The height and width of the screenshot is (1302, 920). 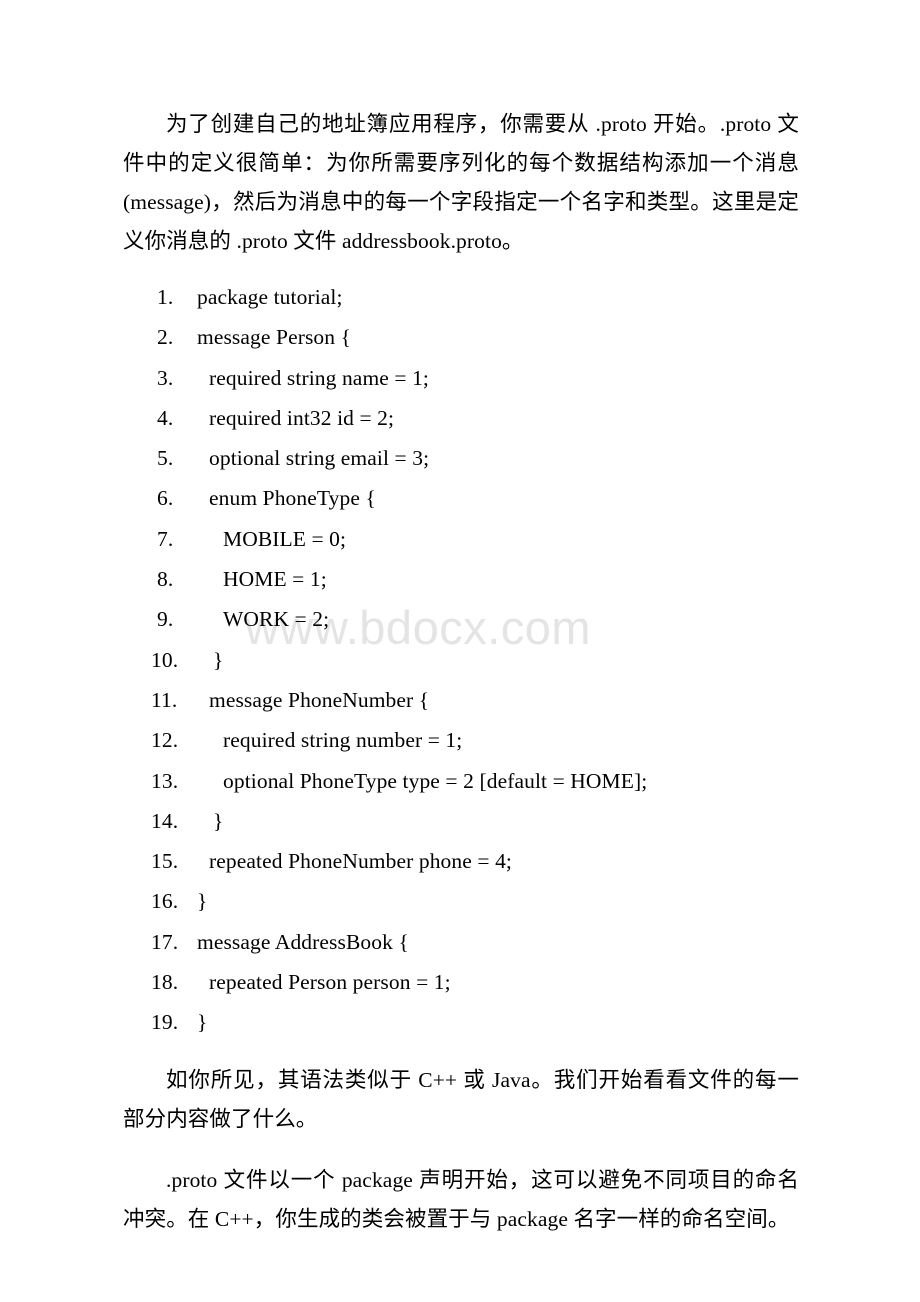 I want to click on code-line-text: message PhoneNumber {, so click(x=319, y=699).